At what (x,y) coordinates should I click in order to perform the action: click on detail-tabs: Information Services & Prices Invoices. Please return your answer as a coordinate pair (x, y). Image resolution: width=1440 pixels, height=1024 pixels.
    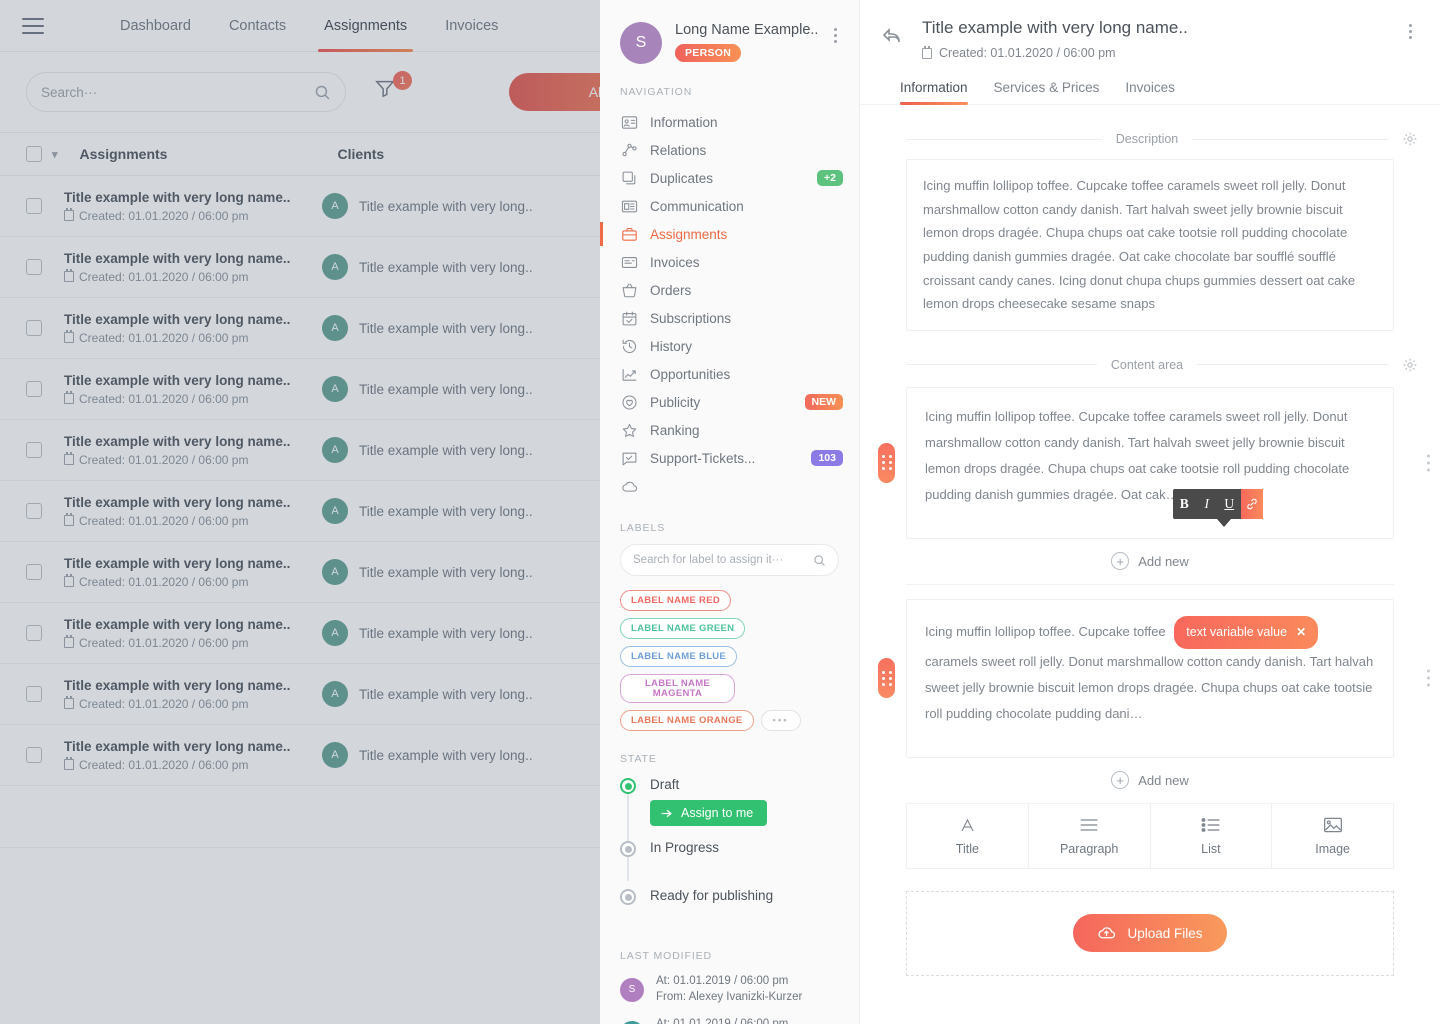
    Looking at the image, I should click on (1150, 92).